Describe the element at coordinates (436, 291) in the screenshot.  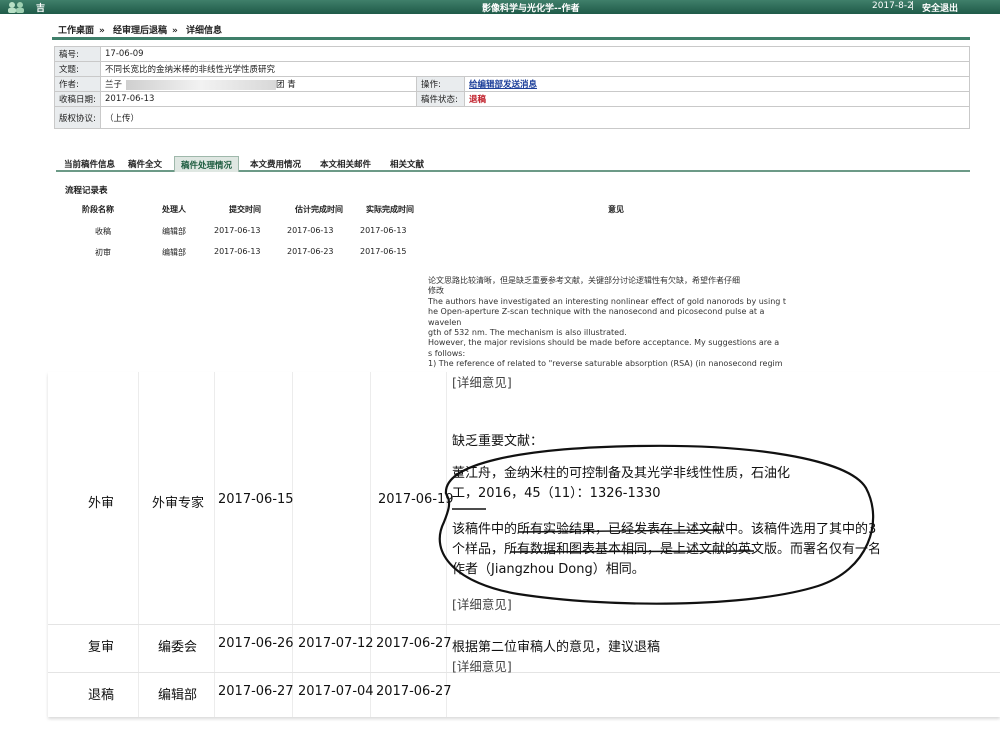
I see `opinion-line: 修改` at that location.